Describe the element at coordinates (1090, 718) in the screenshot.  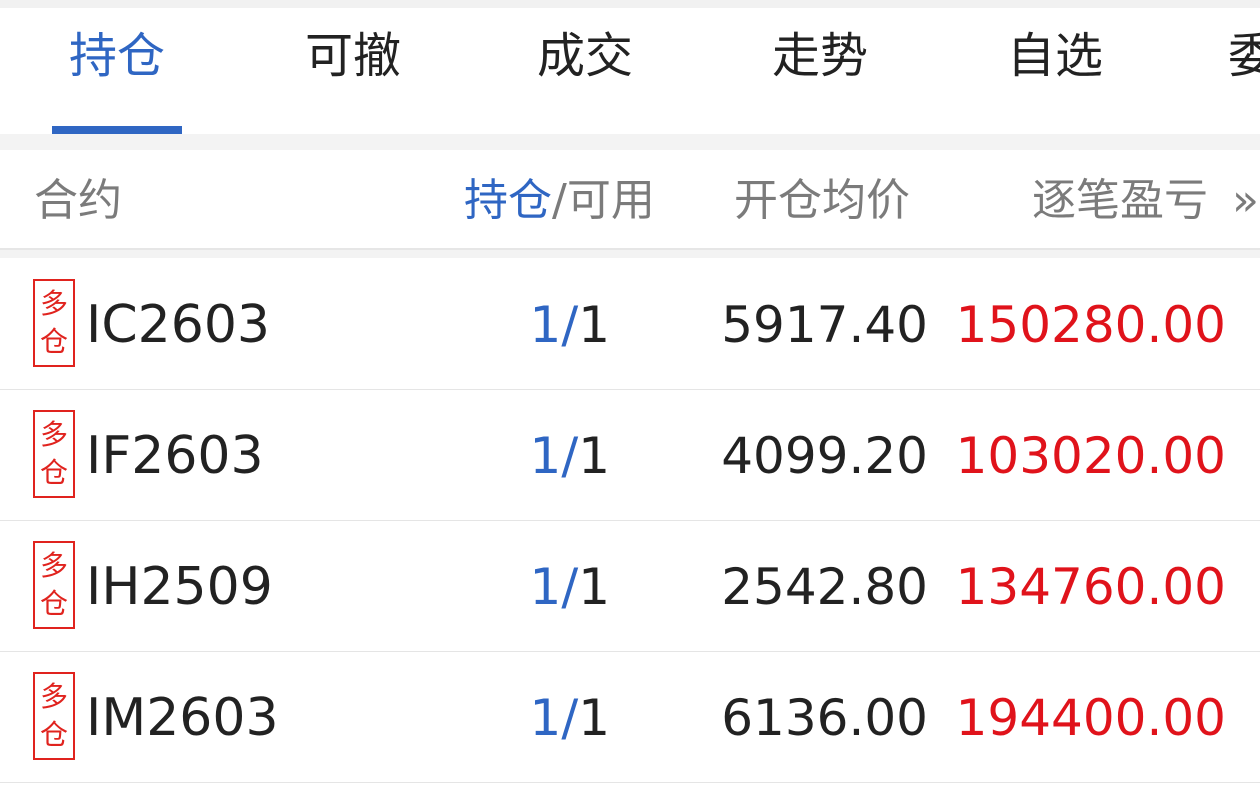
I see `position-pnl: 194400.00` at that location.